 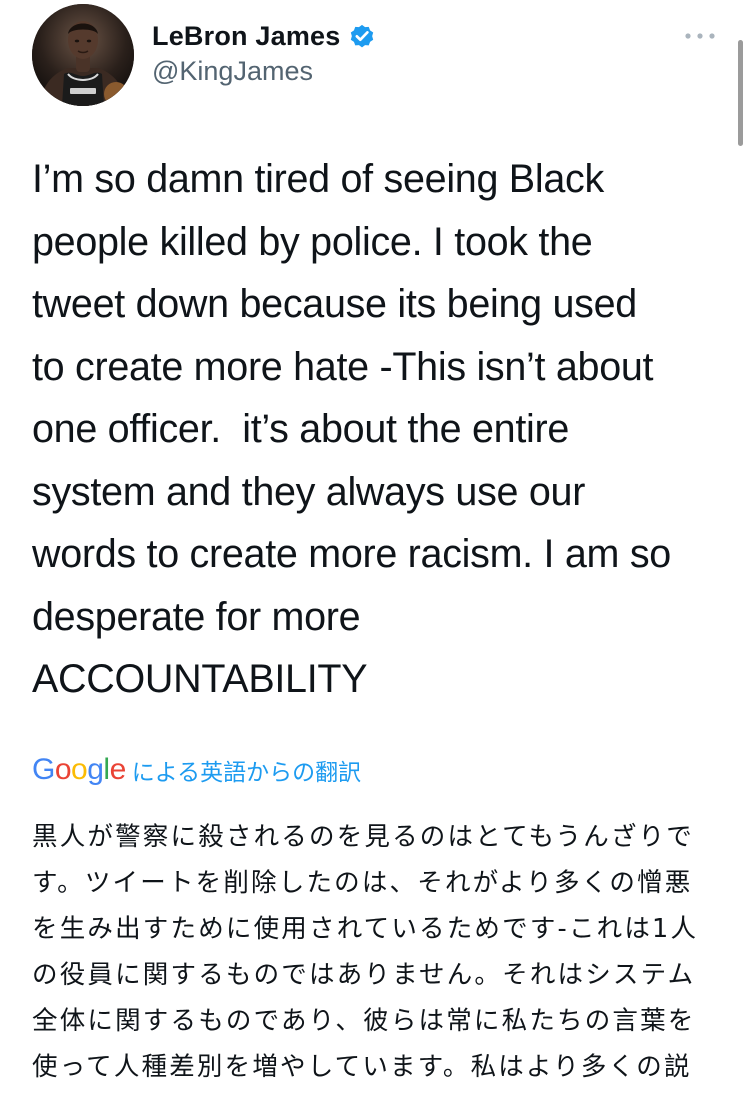 I want to click on avatar, so click(x=83, y=55).